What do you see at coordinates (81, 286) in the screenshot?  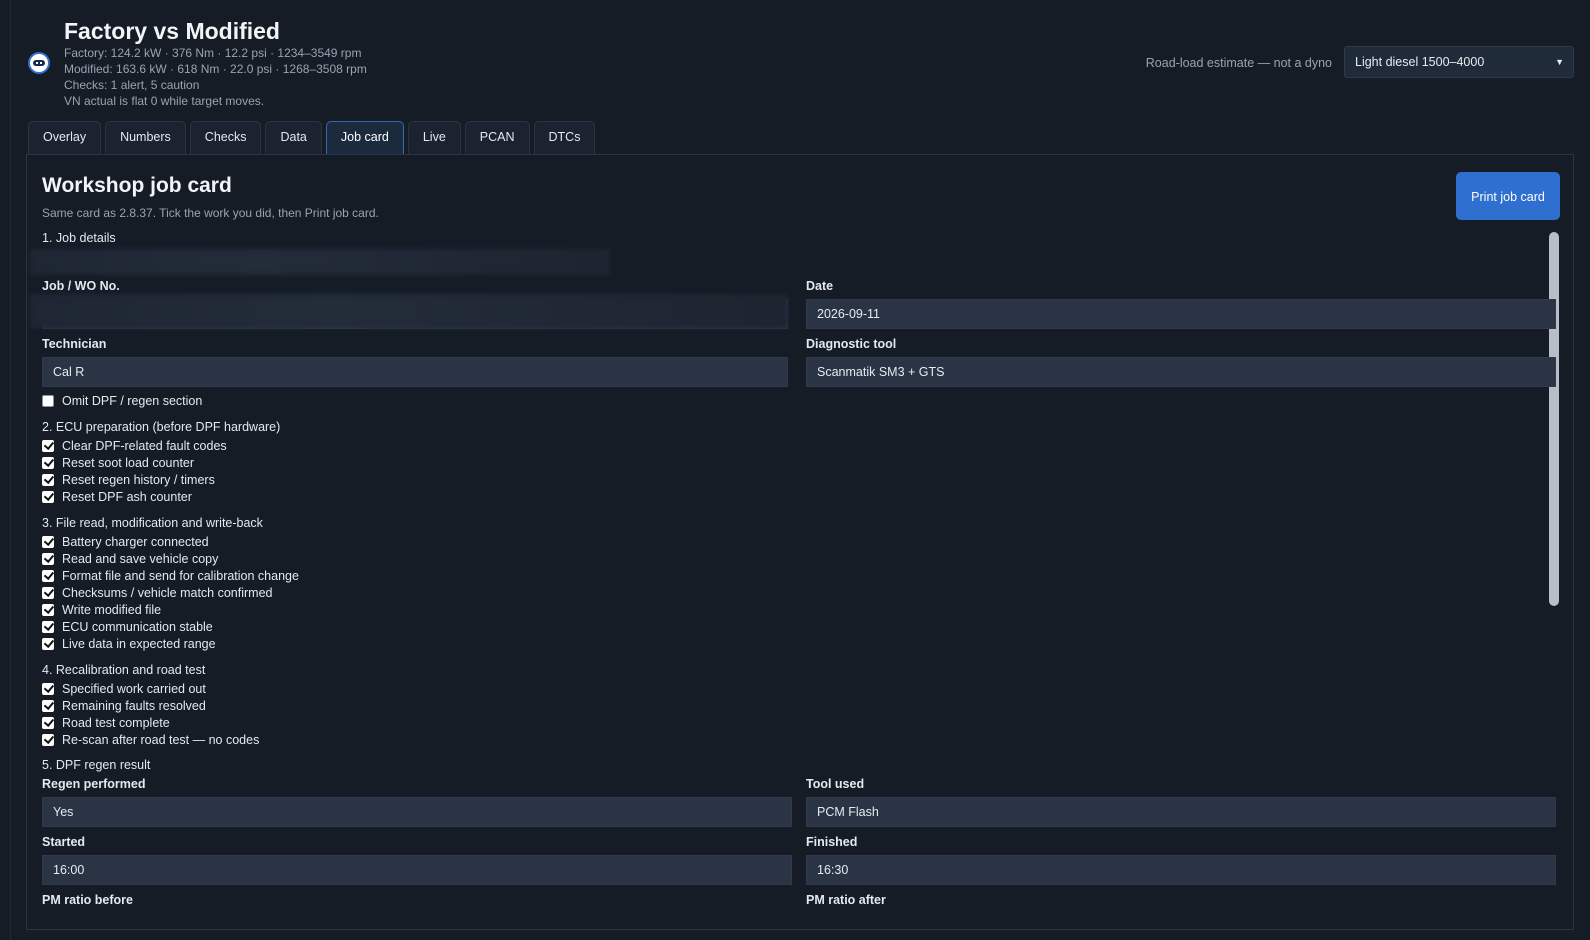 I see `job-number-label: Job / WO No.` at bounding box center [81, 286].